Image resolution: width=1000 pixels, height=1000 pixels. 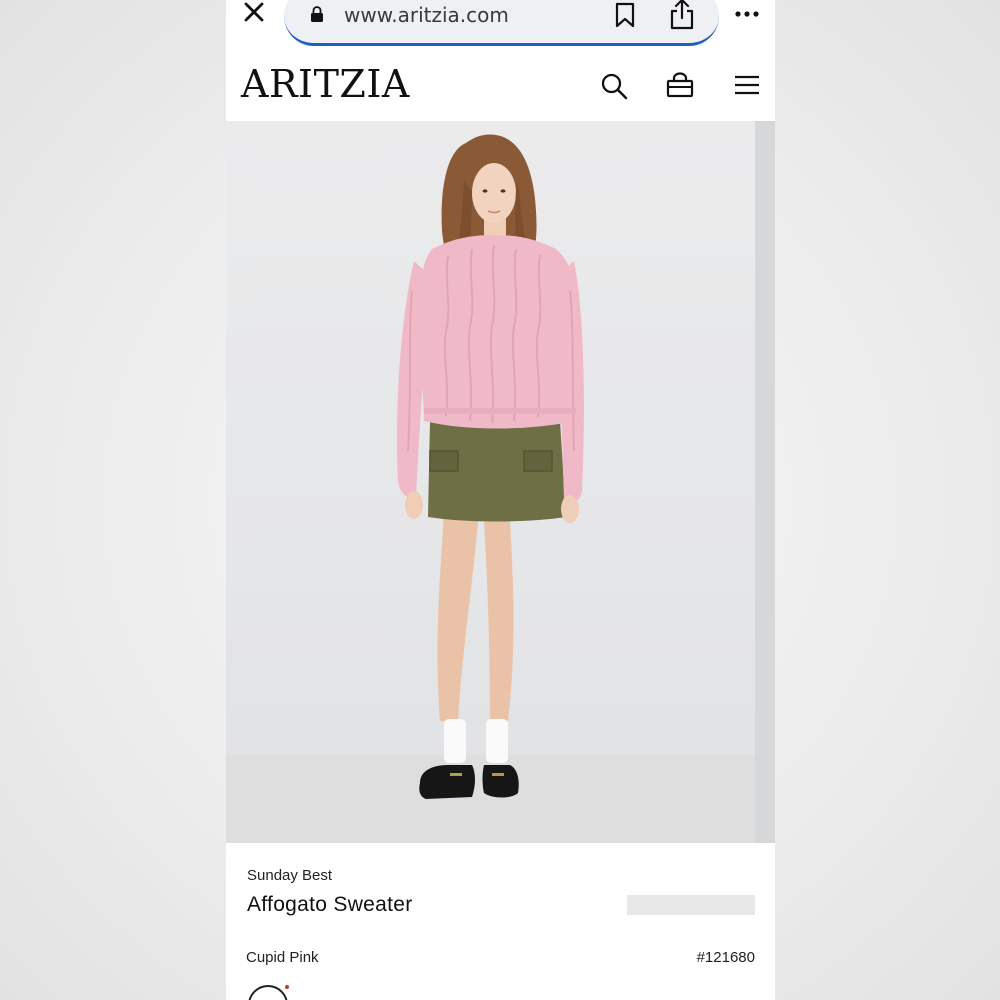 I want to click on close-button, so click(x=254, y=14).